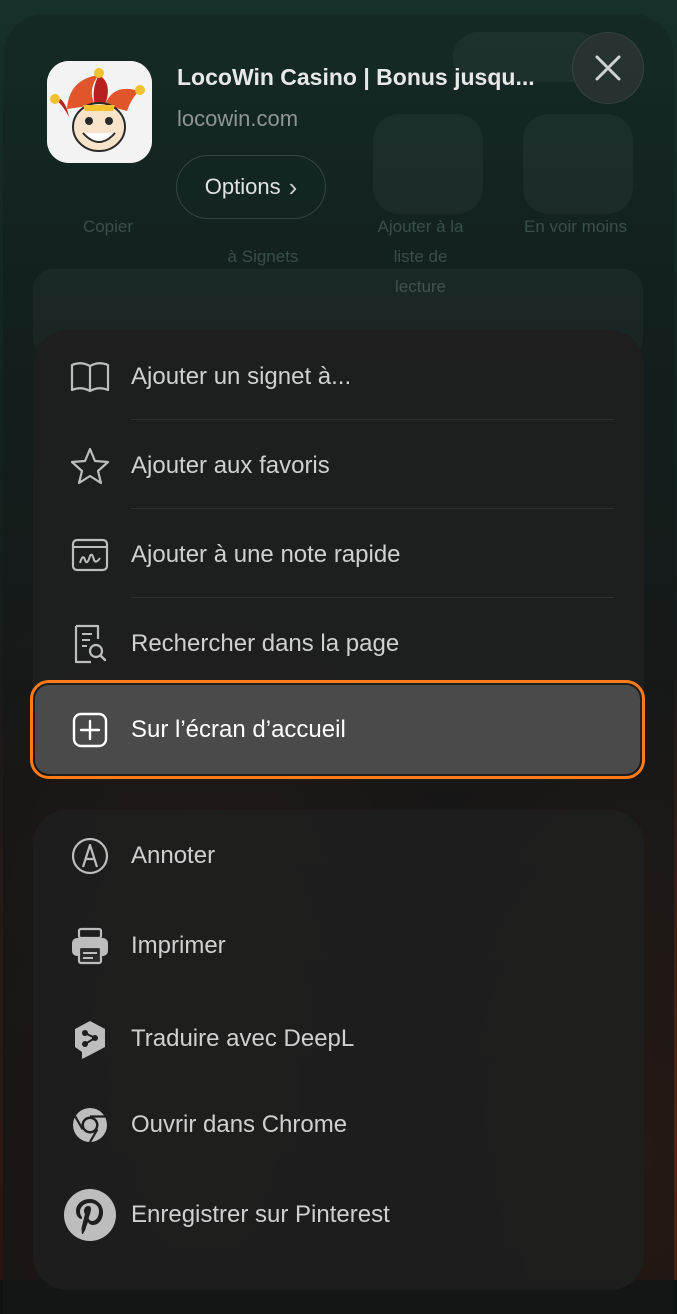 This screenshot has height=1314, width=677. What do you see at coordinates (260, 1214) in the screenshot?
I see `menu-item-label: Enregistrer sur Pinterest` at bounding box center [260, 1214].